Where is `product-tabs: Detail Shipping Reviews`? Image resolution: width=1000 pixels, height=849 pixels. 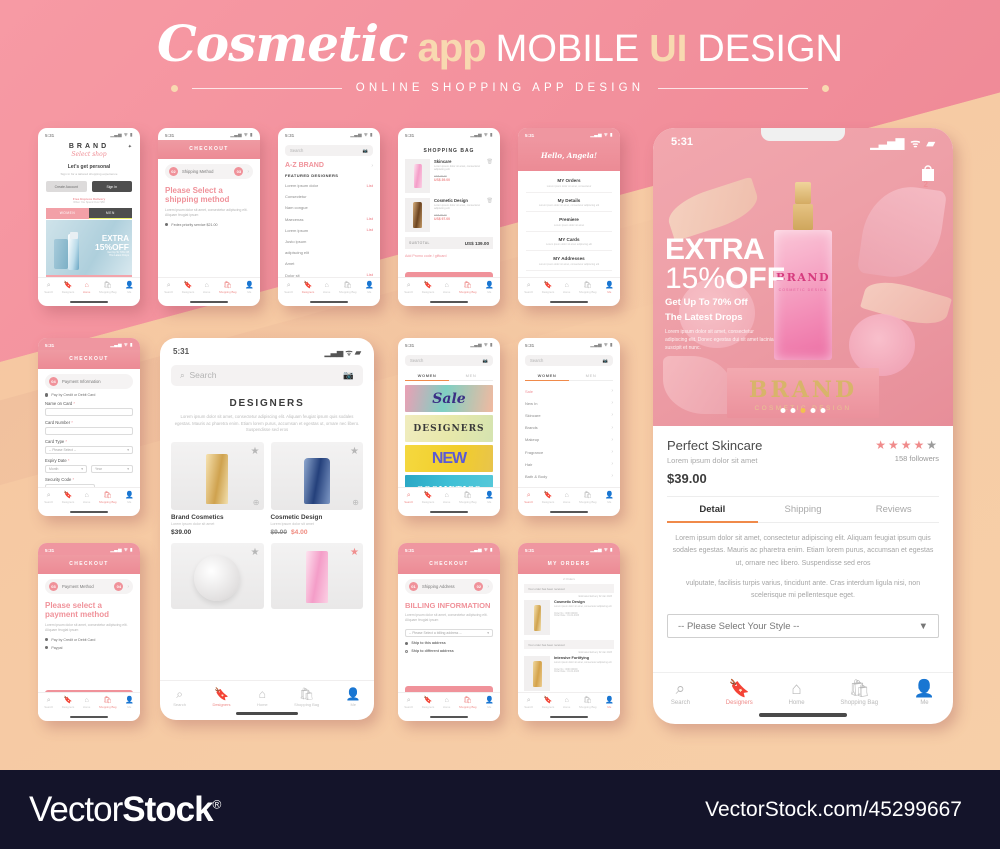
product-tabs: Detail Shipping Reviews is located at coordinates (803, 509).